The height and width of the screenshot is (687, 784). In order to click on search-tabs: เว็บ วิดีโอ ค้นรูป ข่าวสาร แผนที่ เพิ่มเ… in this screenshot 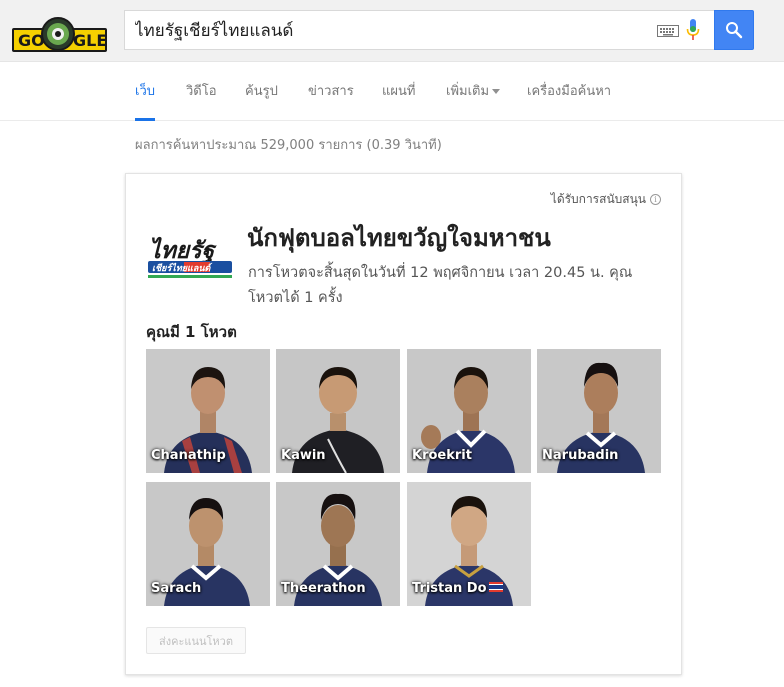, I will do `click(392, 91)`.